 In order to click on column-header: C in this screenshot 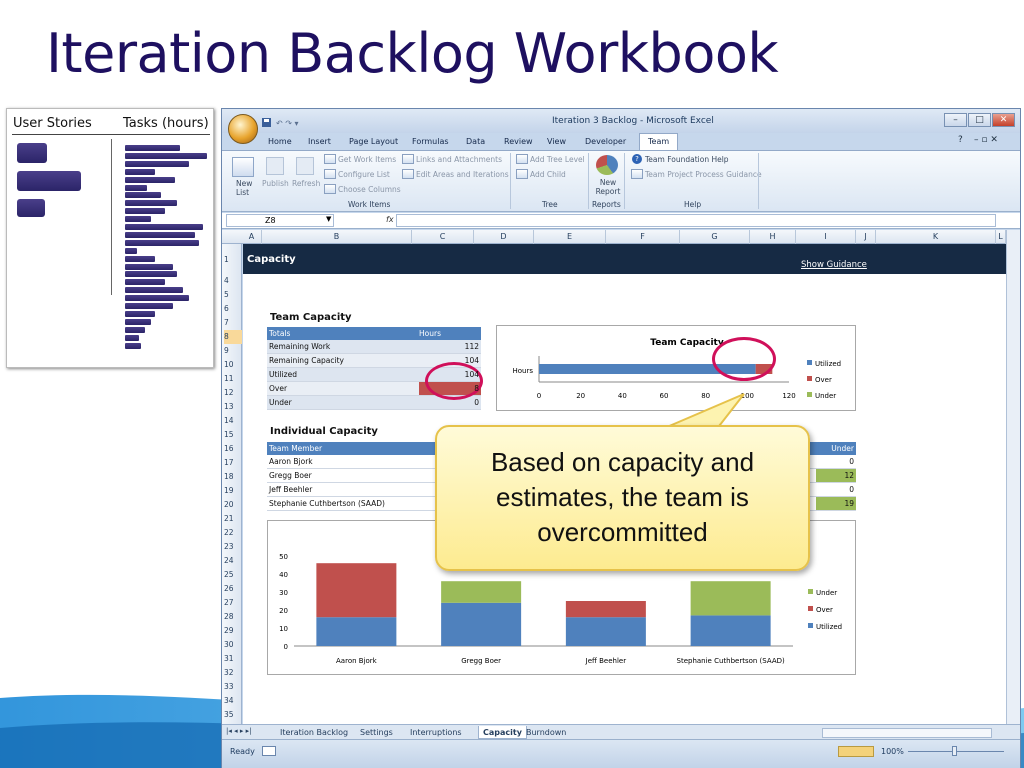, I will do `click(443, 237)`.